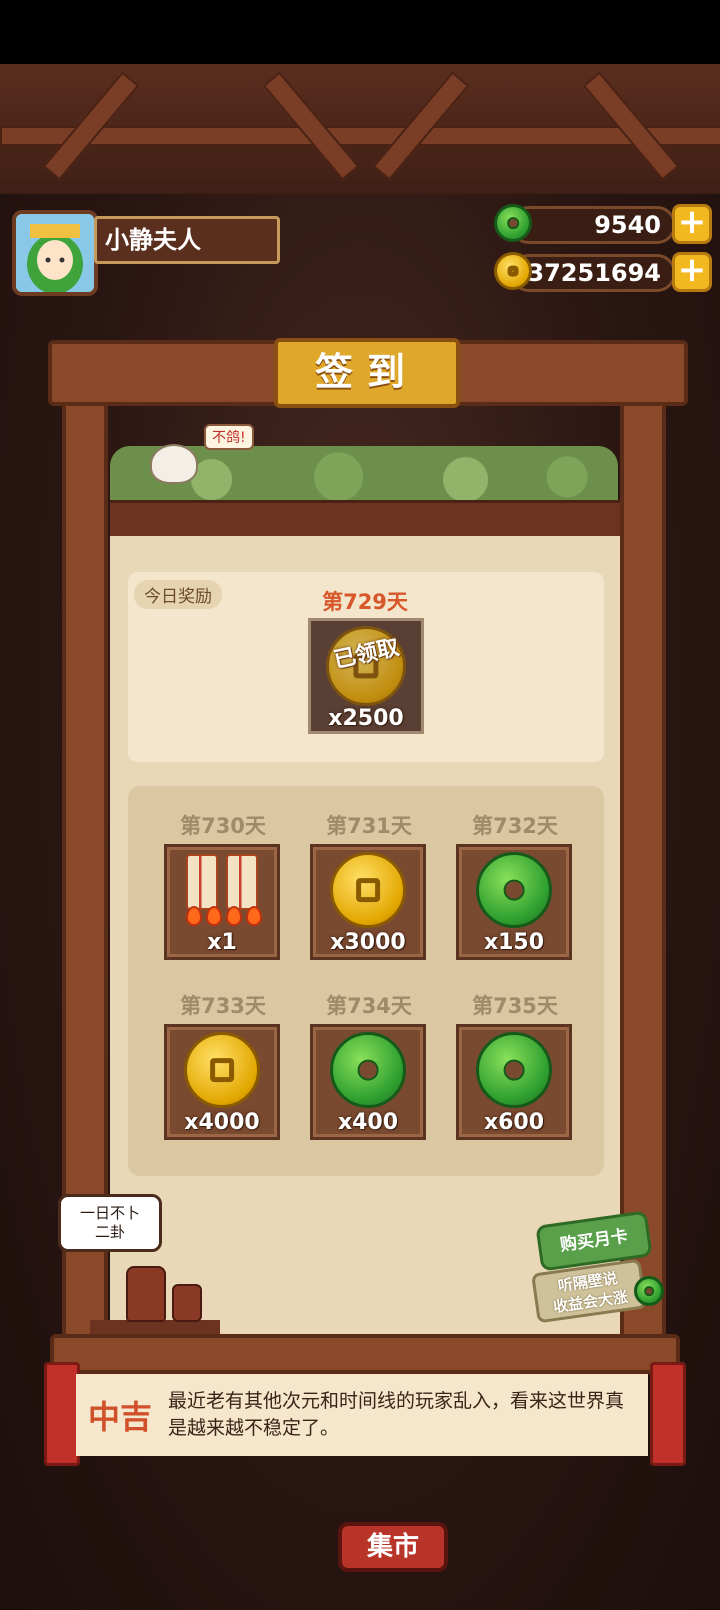 The width and height of the screenshot is (720, 1610). Describe the element at coordinates (222, 942) in the screenshot. I see `reward-quantity: x1` at that location.